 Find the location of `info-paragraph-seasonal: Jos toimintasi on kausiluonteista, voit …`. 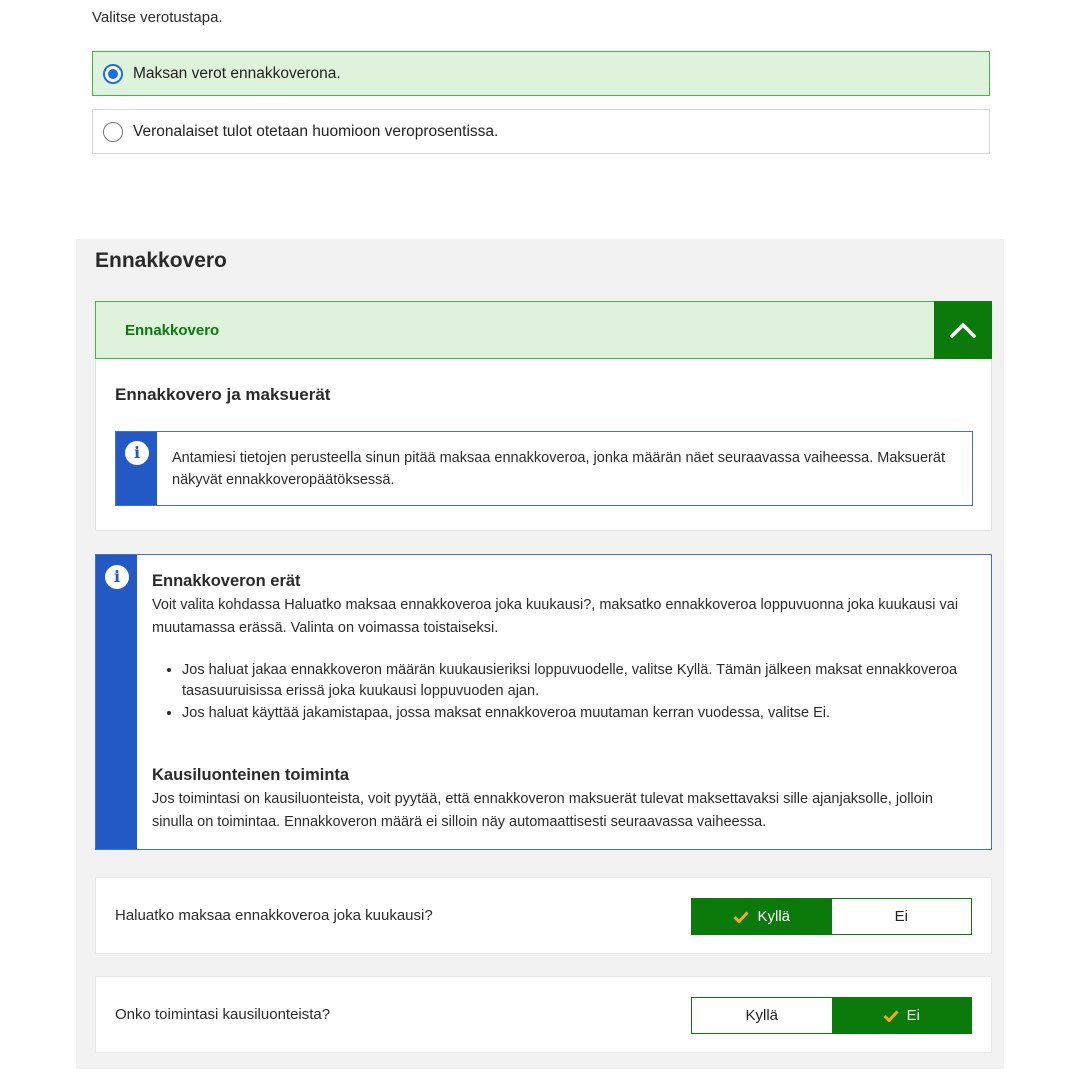

info-paragraph-seasonal: Jos toimintasi on kausiluonteista, voit … is located at coordinates (542, 810).